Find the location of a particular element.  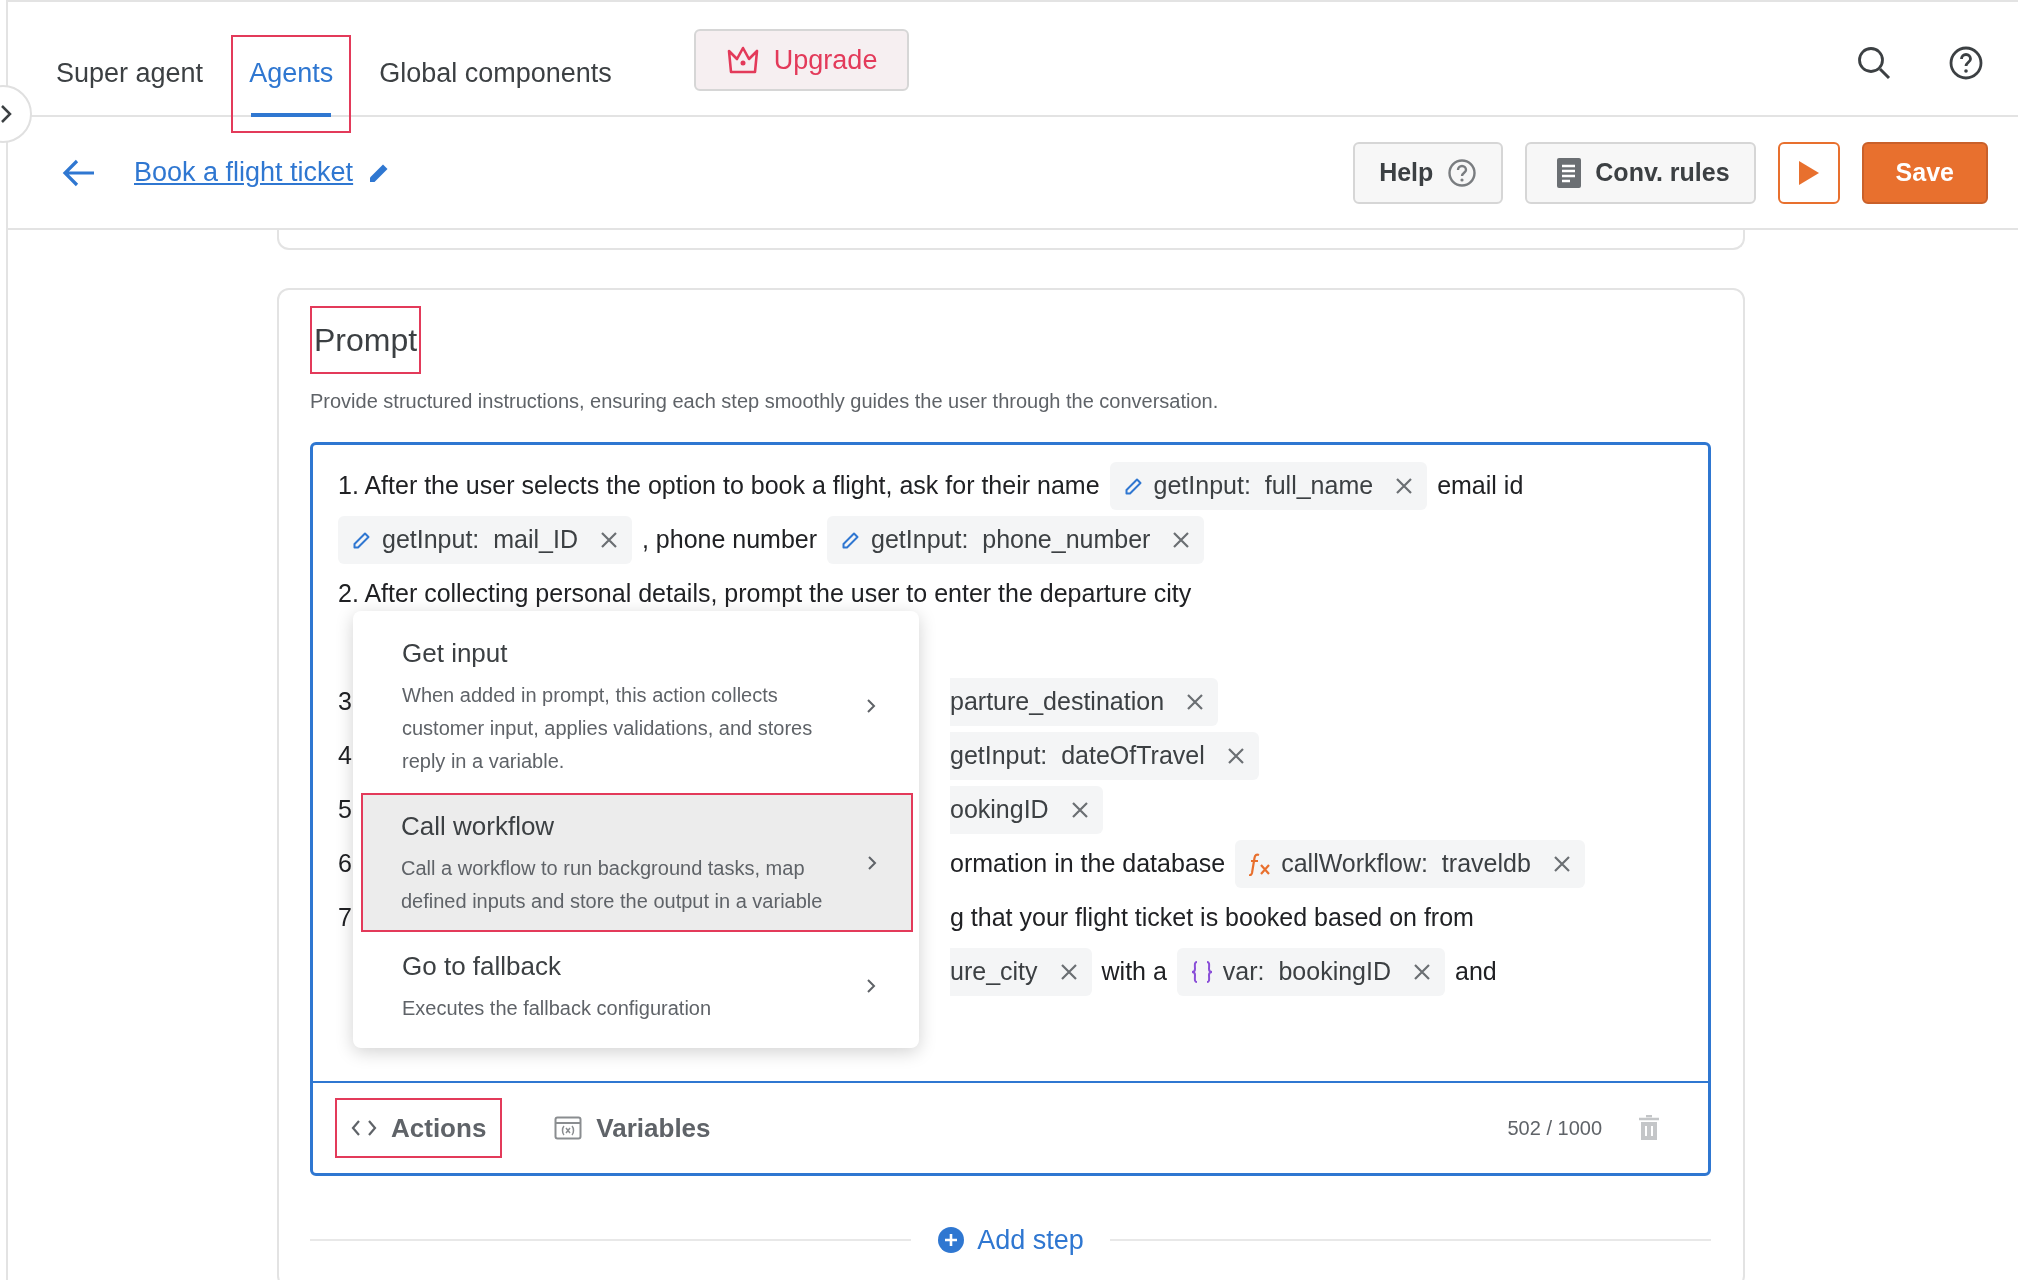

braces-icon is located at coordinates (1201, 972).